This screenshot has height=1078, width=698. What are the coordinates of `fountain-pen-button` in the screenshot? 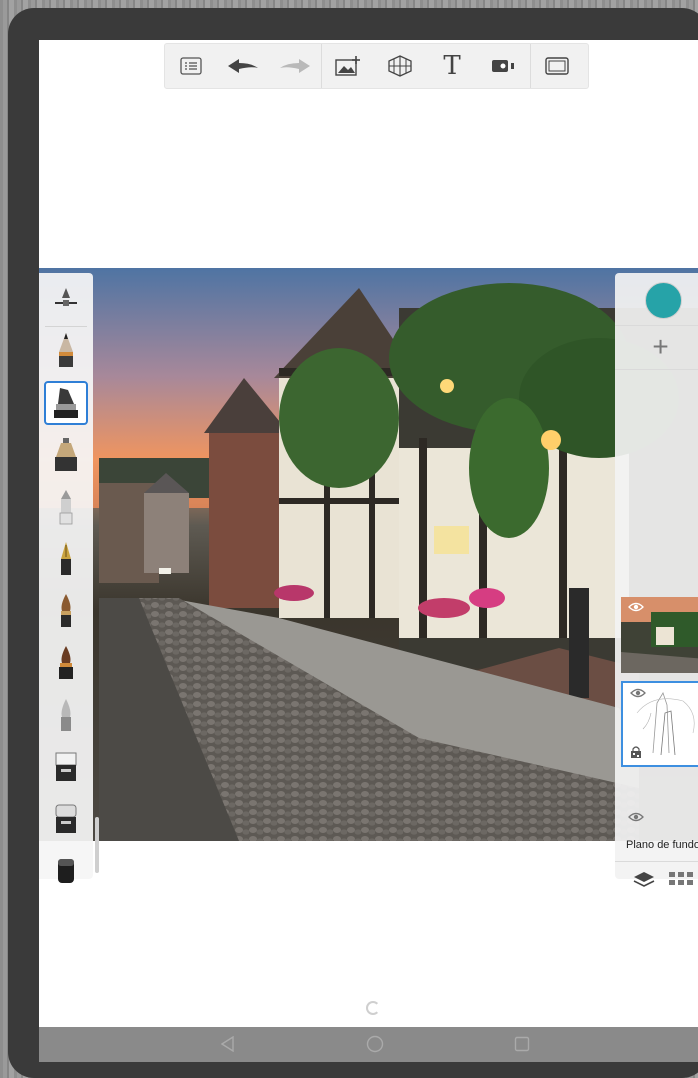 It's located at (66, 559).